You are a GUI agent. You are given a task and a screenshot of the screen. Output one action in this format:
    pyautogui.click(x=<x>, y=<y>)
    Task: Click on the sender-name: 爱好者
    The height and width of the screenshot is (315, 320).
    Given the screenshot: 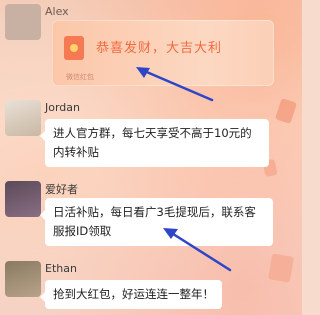 What is the action you would take?
    pyautogui.click(x=61, y=189)
    